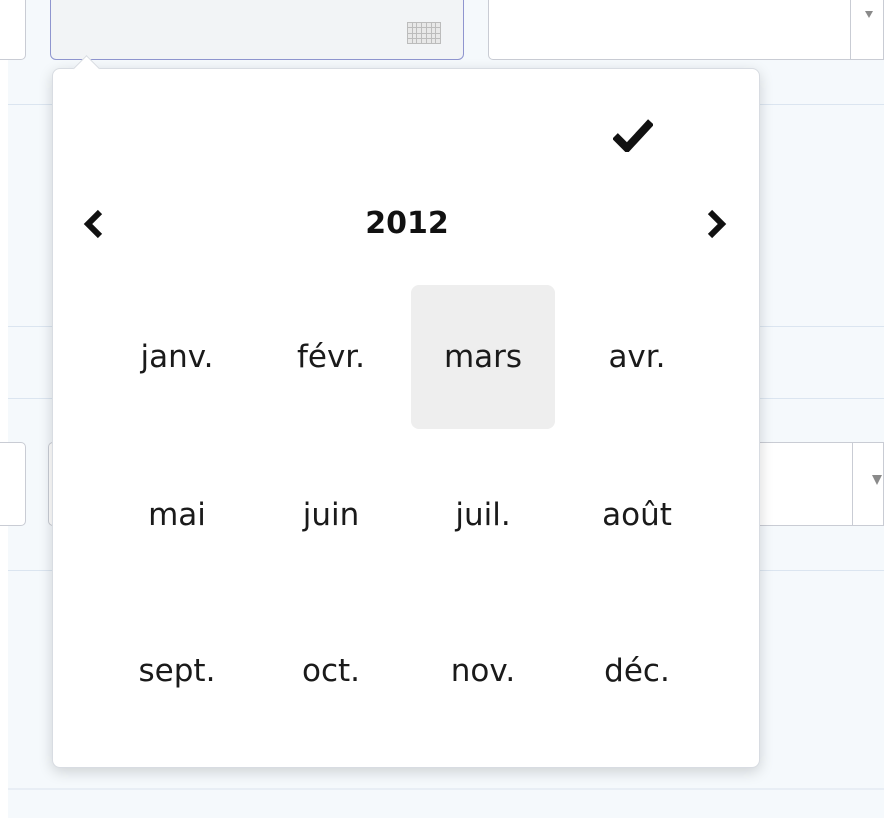 Image resolution: width=884 pixels, height=818 pixels. What do you see at coordinates (637, 357) in the screenshot?
I see `month-april: avr.` at bounding box center [637, 357].